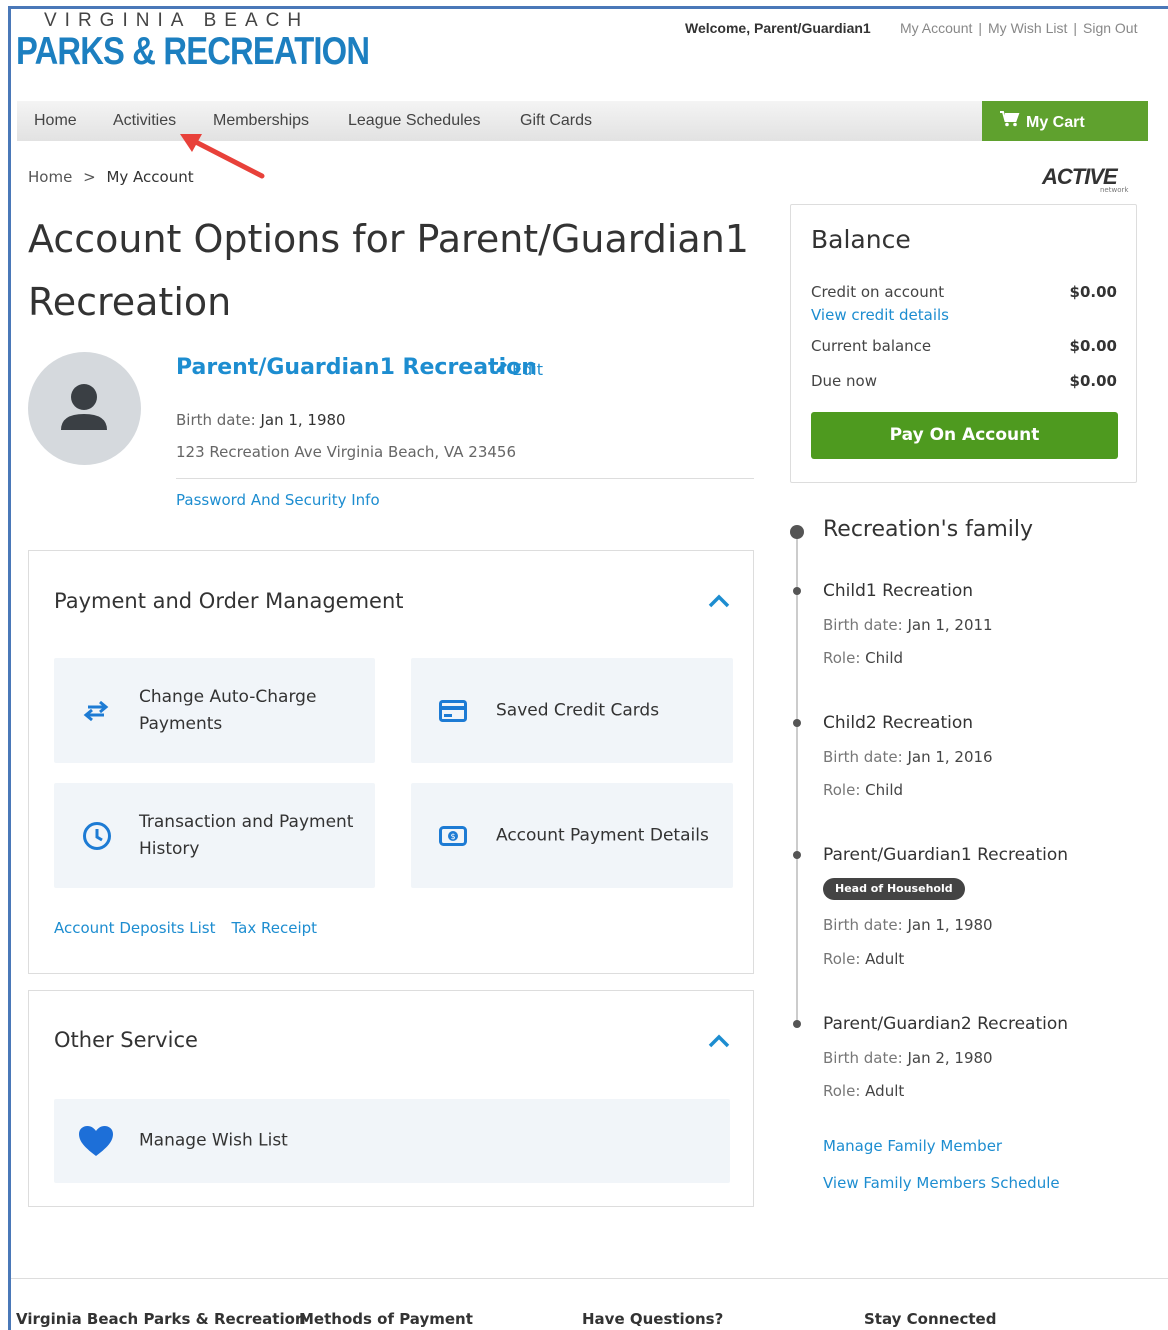 This screenshot has width=1168, height=1330. I want to click on money-icon: $, so click(453, 835).